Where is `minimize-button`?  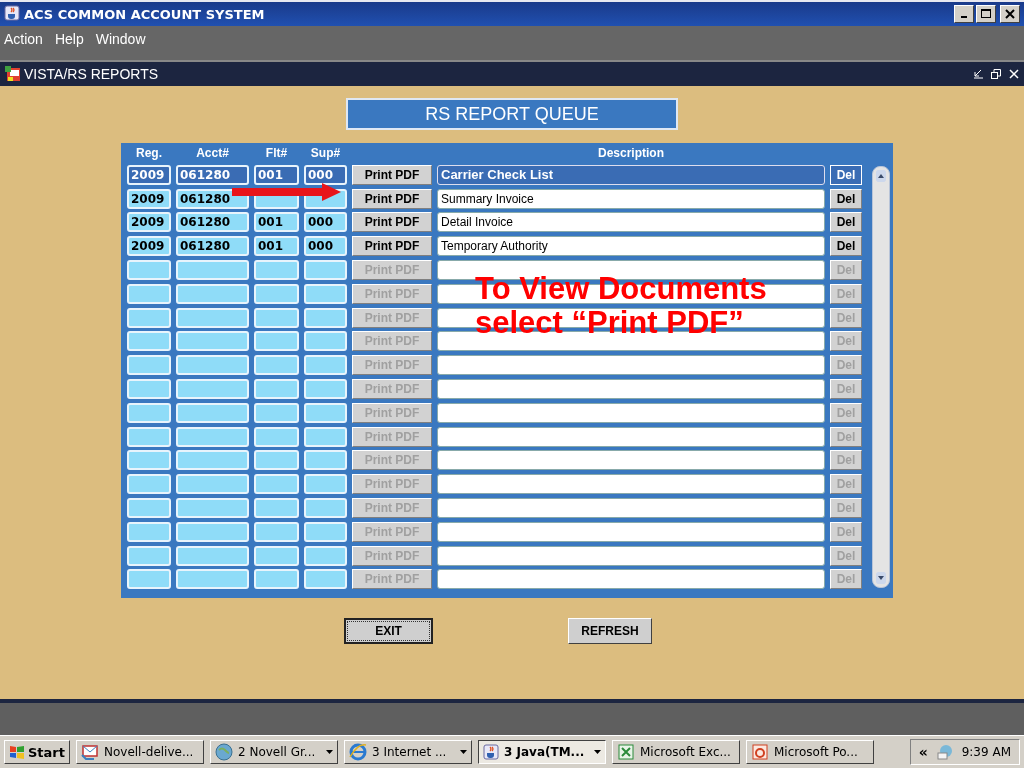 minimize-button is located at coordinates (964, 14).